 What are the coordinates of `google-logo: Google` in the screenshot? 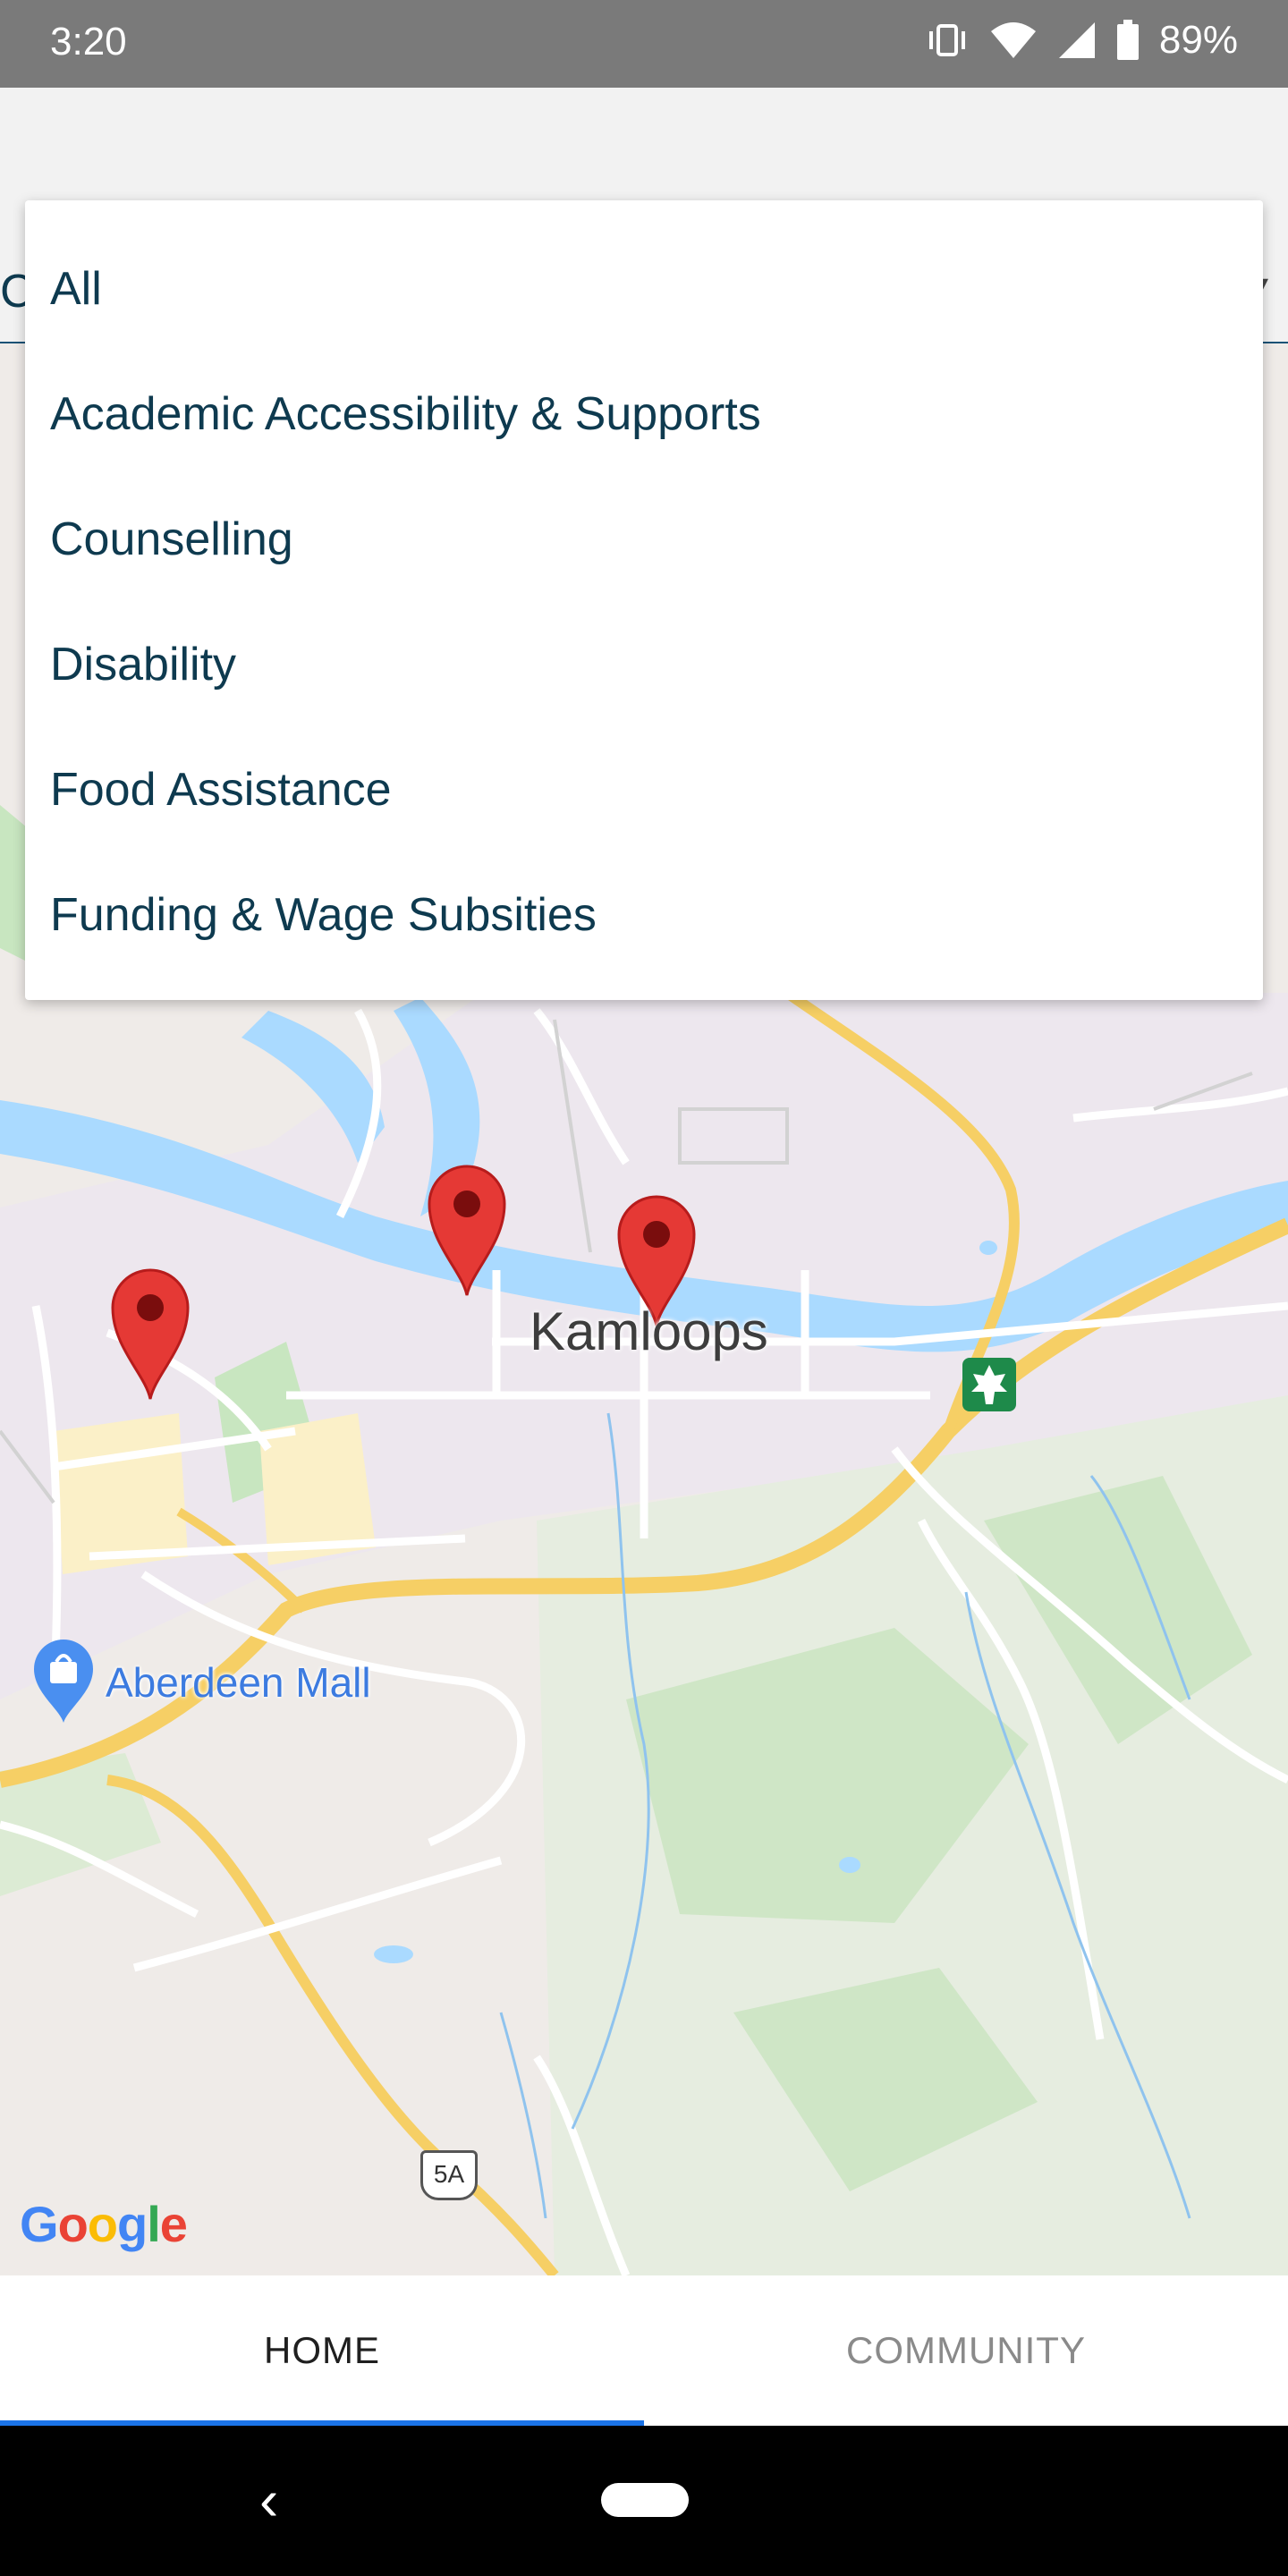 It's located at (104, 2224).